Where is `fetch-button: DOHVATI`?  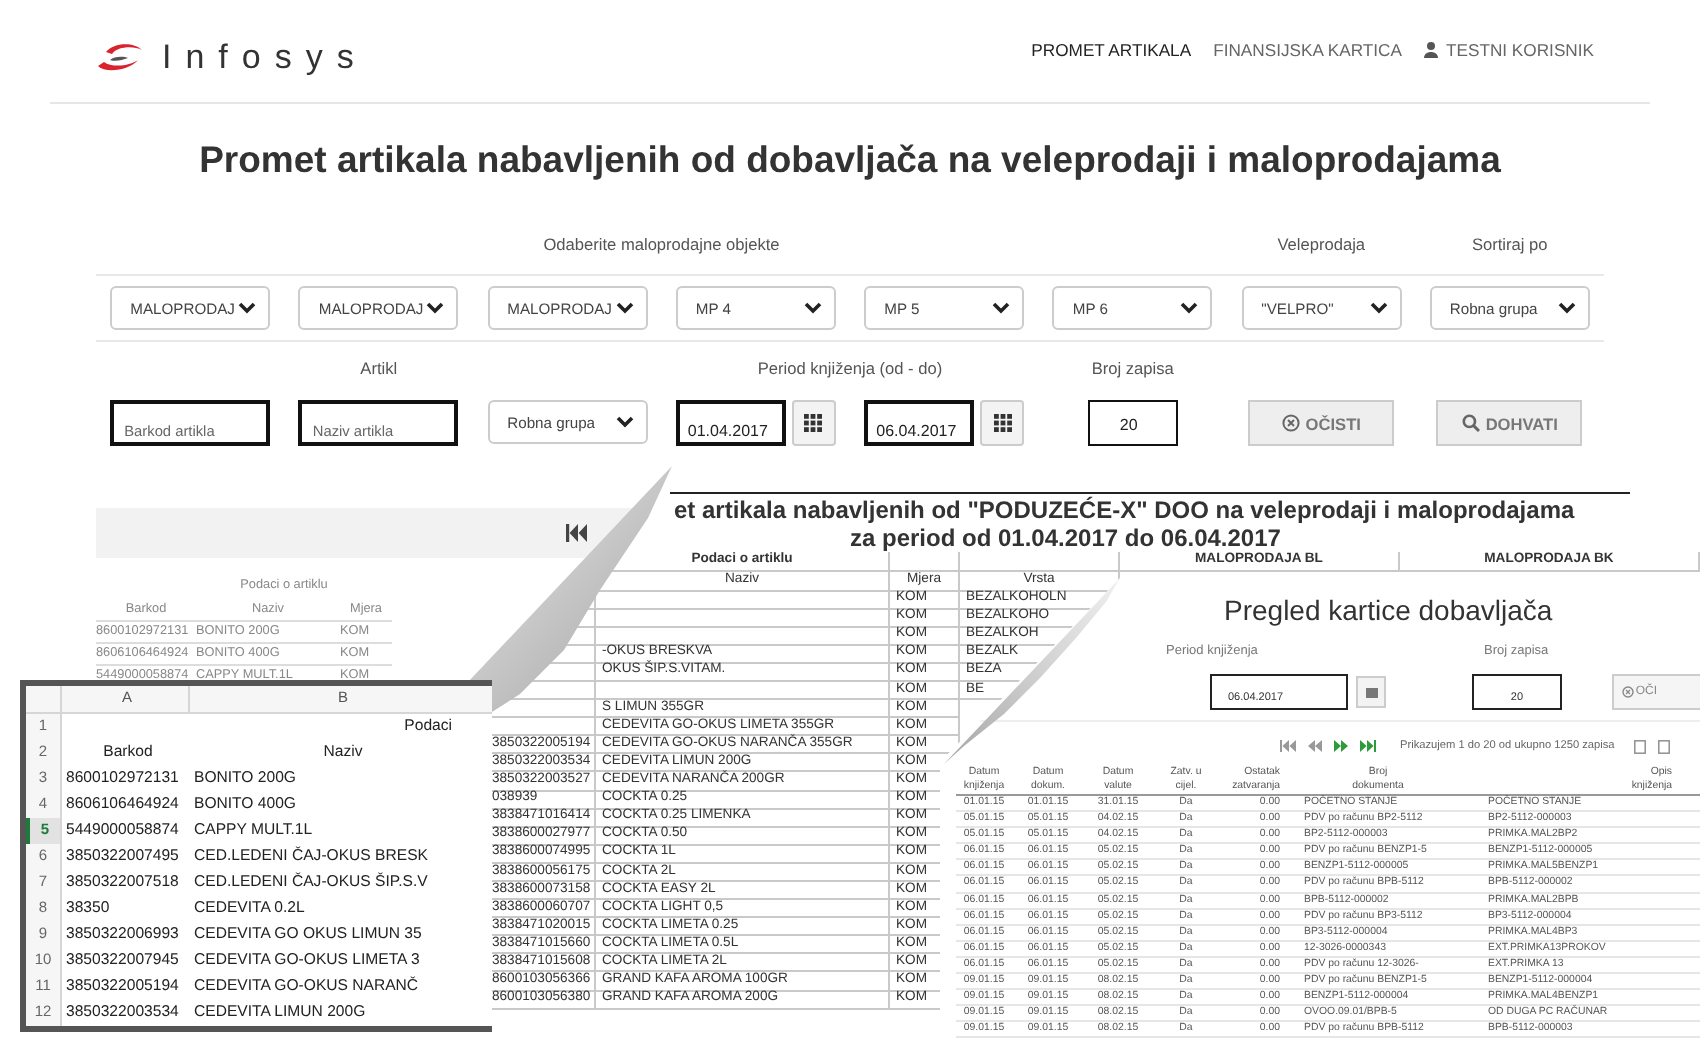 fetch-button: DOHVATI is located at coordinates (1509, 423).